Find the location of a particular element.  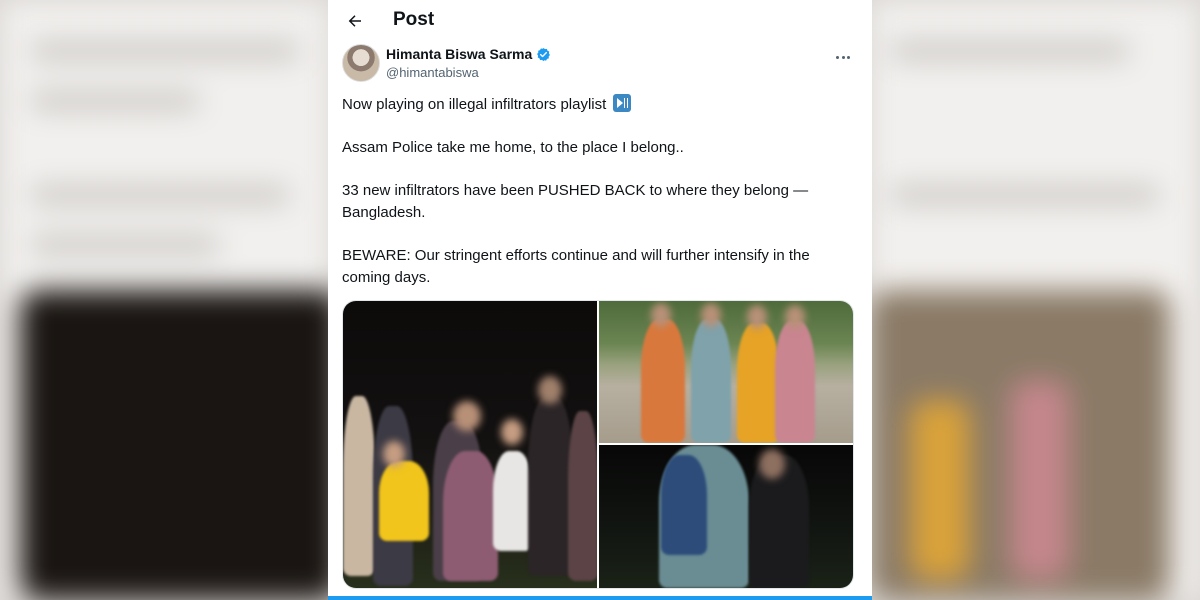

author-display-name: Himanta Biswa Sarma is located at coordinates (459, 54).